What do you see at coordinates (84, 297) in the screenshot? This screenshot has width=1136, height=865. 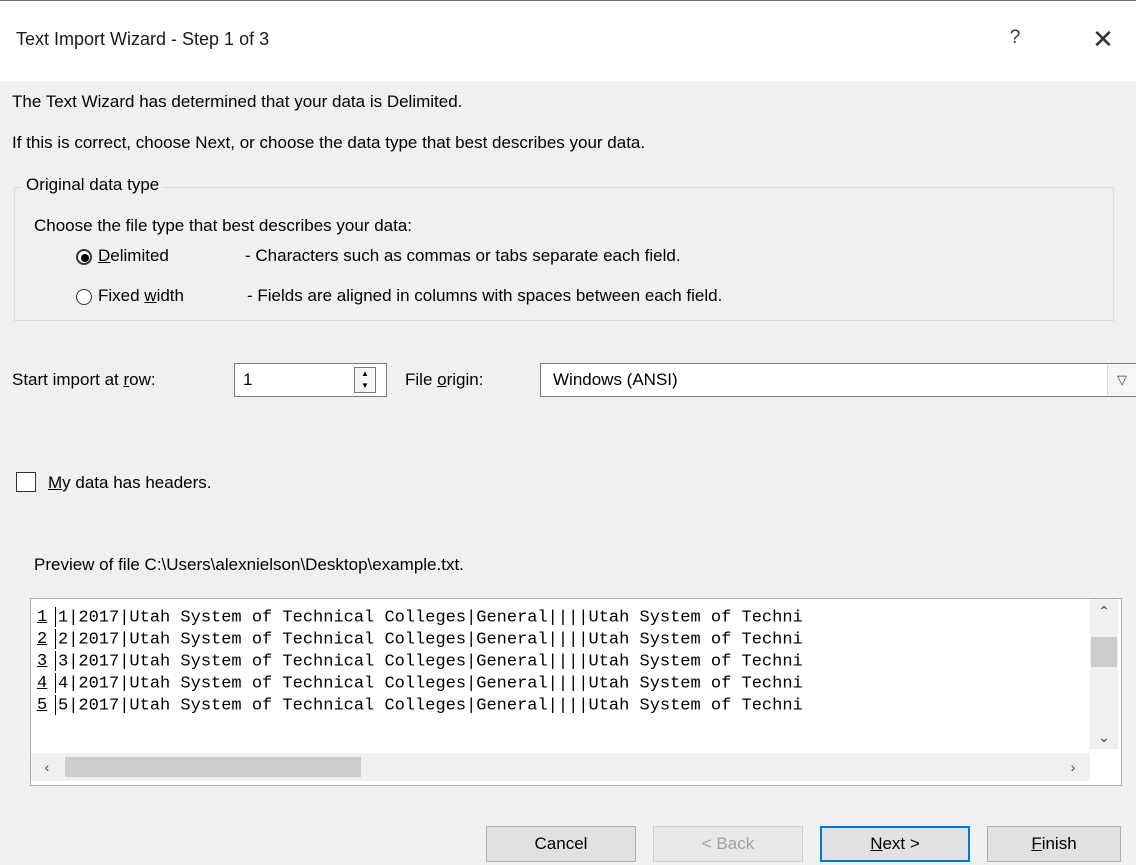 I see `radio-fixed-width-button` at bounding box center [84, 297].